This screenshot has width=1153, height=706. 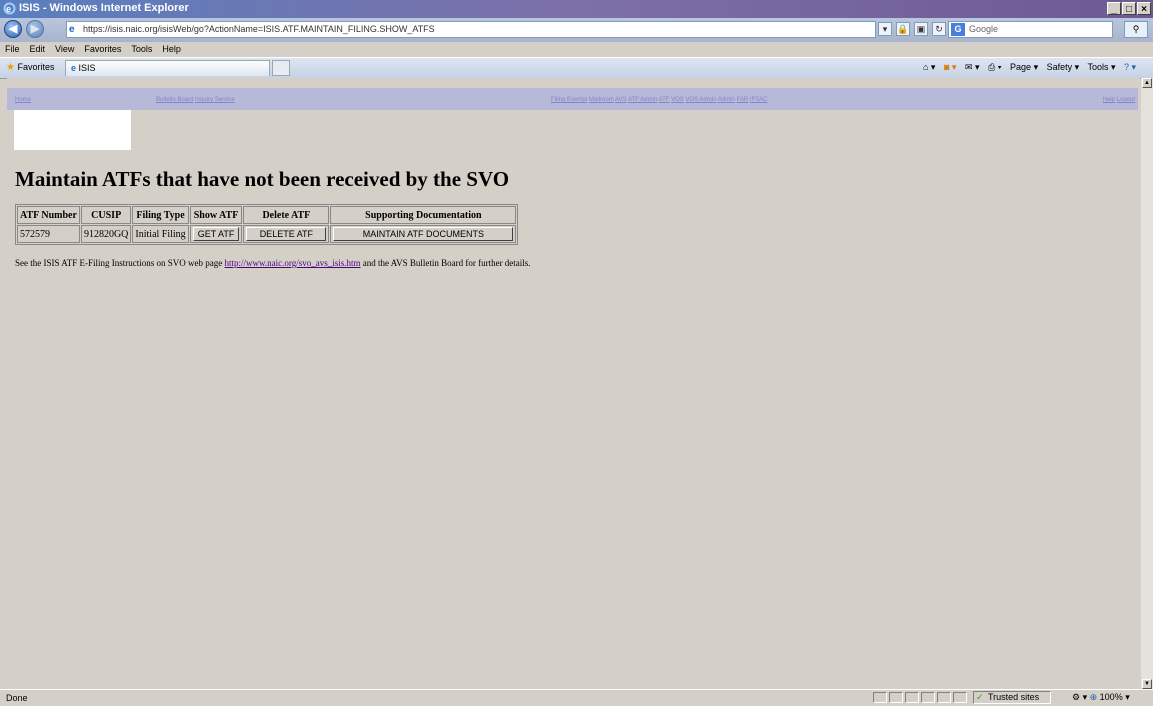 I want to click on status-bar: Done ✓ Trusted sites ⚙ ▾ ⊕ 100% ▾, so click(x=576, y=697).